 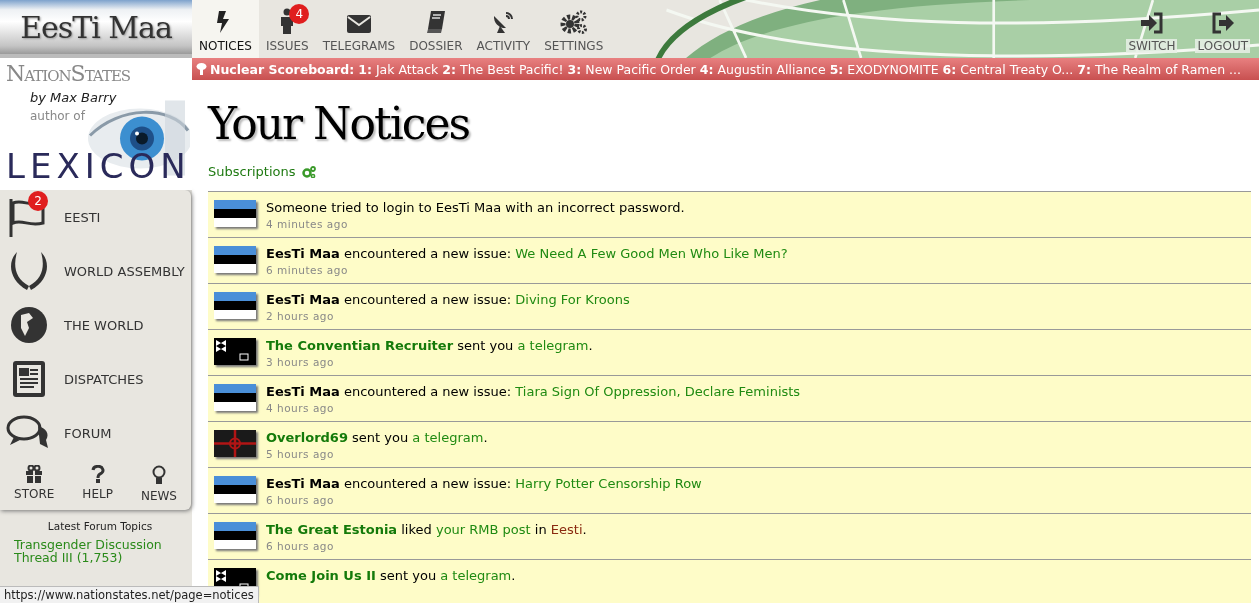 I want to click on nation-link: The Conventian Recruiter, so click(x=360, y=345).